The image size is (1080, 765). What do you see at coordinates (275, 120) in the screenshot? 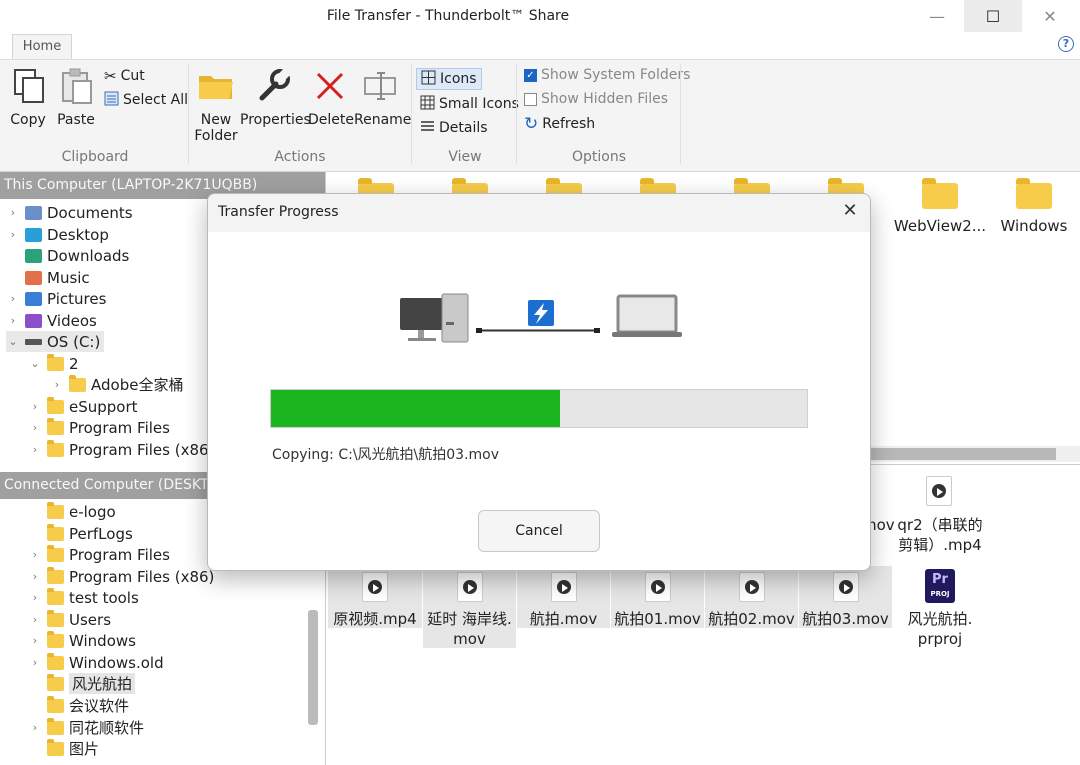
I see `properties-label: Properties` at bounding box center [275, 120].